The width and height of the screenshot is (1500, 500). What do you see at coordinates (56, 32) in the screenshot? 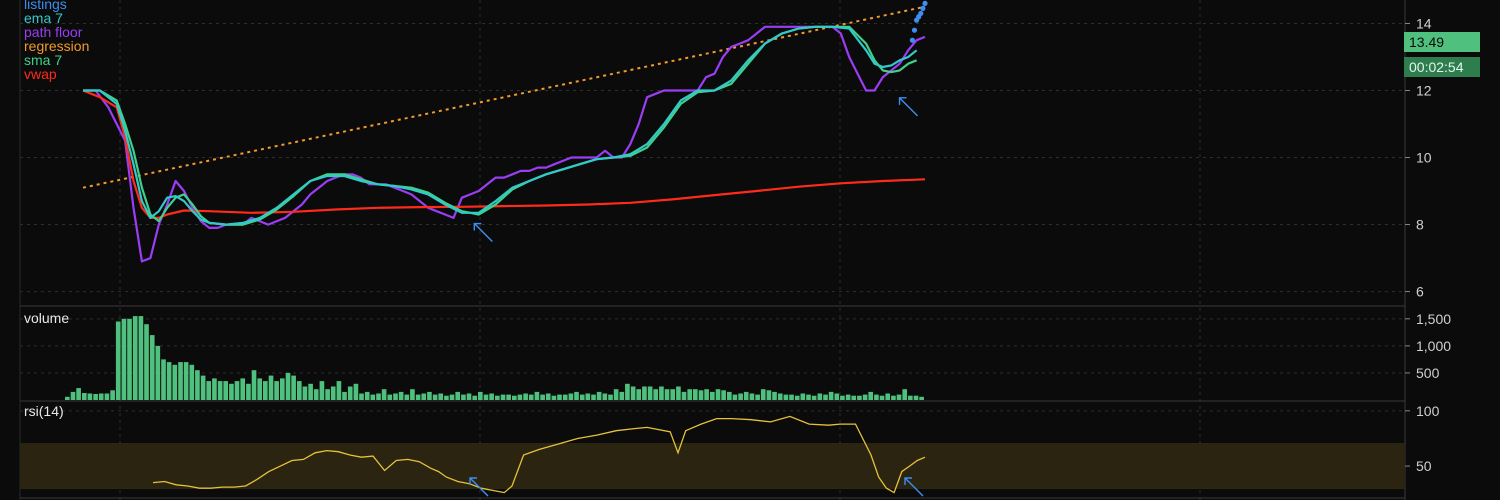
I see `legend-item-path-floor: path floor` at bounding box center [56, 32].